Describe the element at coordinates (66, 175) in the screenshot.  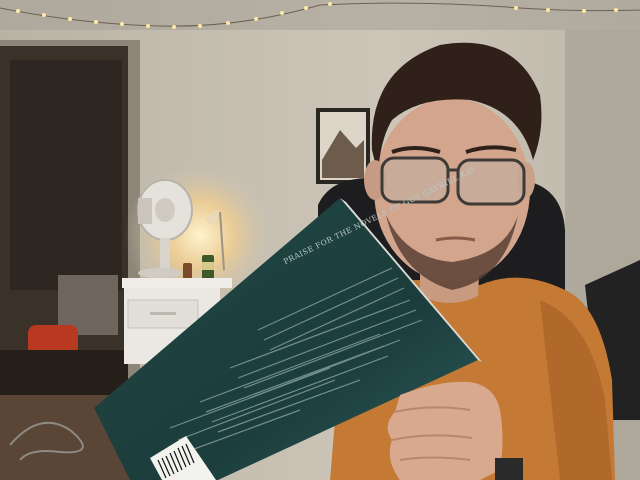
I see `doorway-inner` at that location.